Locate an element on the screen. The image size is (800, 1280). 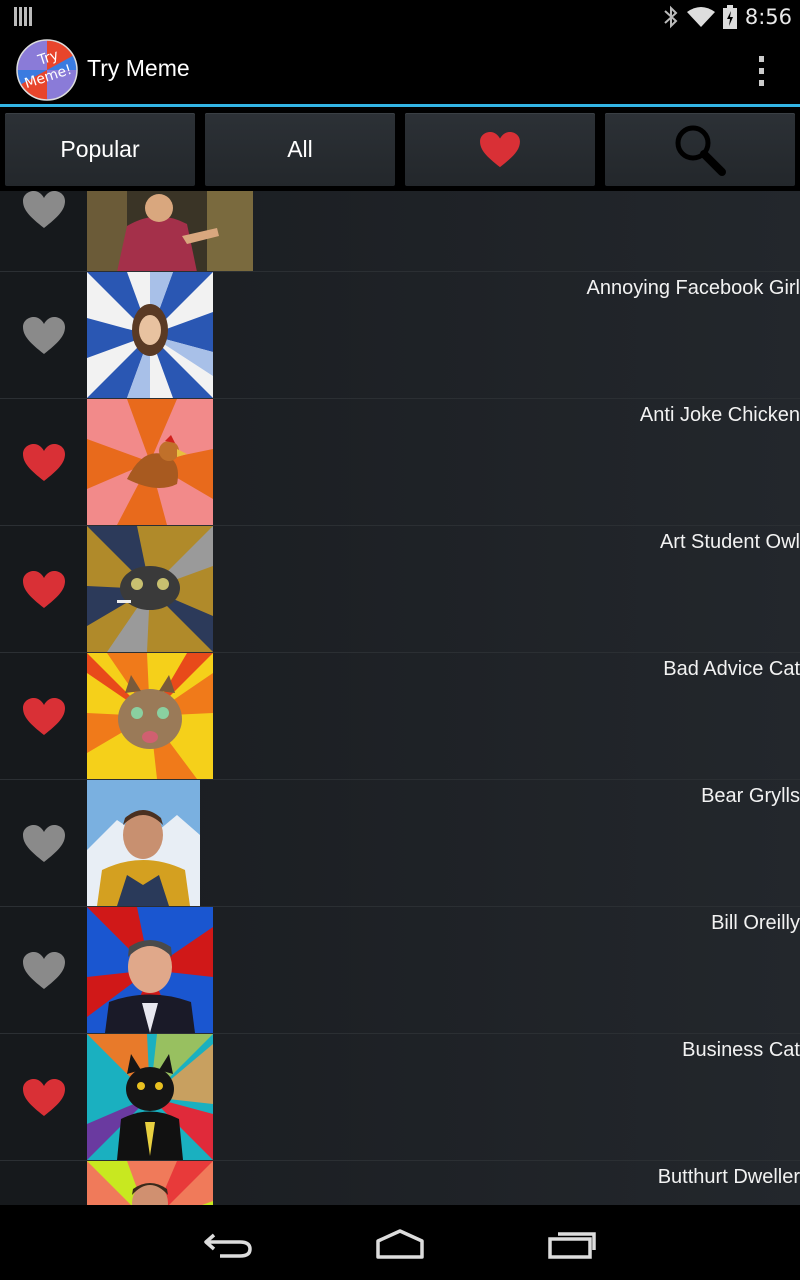
tab-popular: Popular is located at coordinates (100, 149).